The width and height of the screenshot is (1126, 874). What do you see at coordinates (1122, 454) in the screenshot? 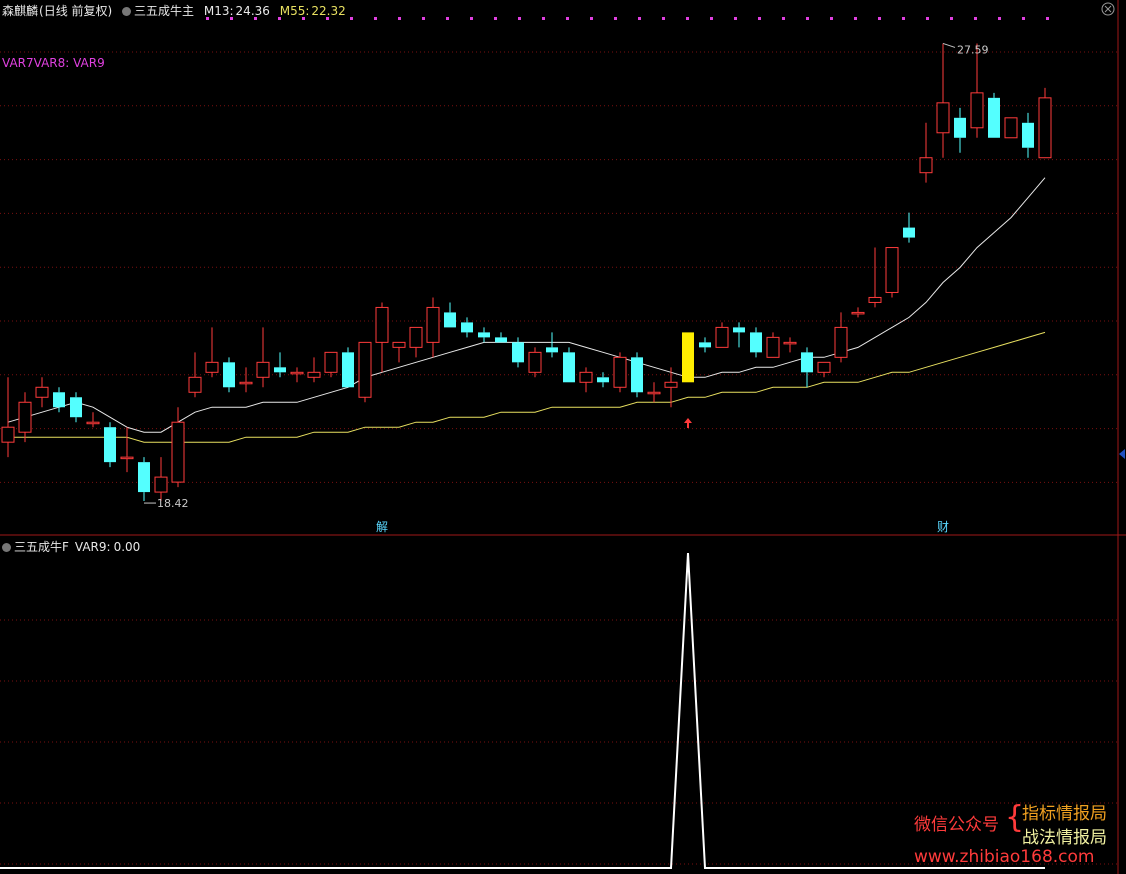
I see `scroll-up-icon` at bounding box center [1122, 454].